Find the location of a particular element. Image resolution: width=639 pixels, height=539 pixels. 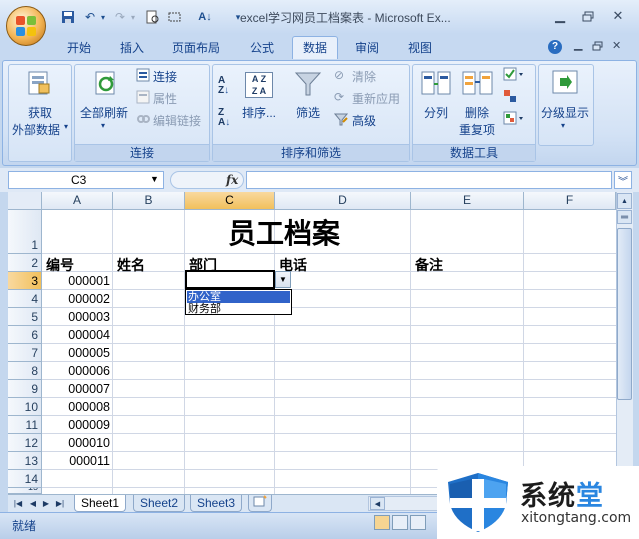

column-header-a: A is located at coordinates (77, 201).